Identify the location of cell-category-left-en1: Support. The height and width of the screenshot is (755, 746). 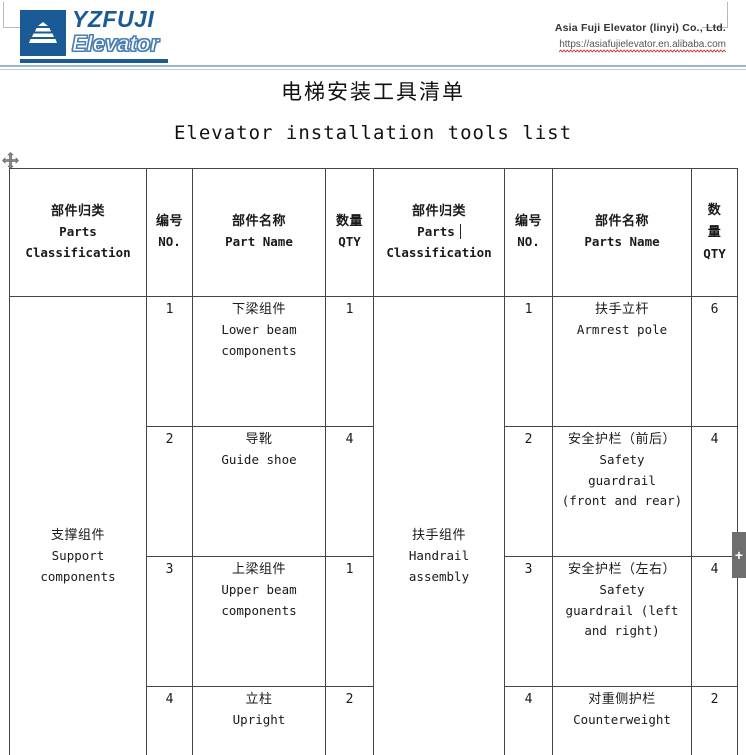
(78, 555).